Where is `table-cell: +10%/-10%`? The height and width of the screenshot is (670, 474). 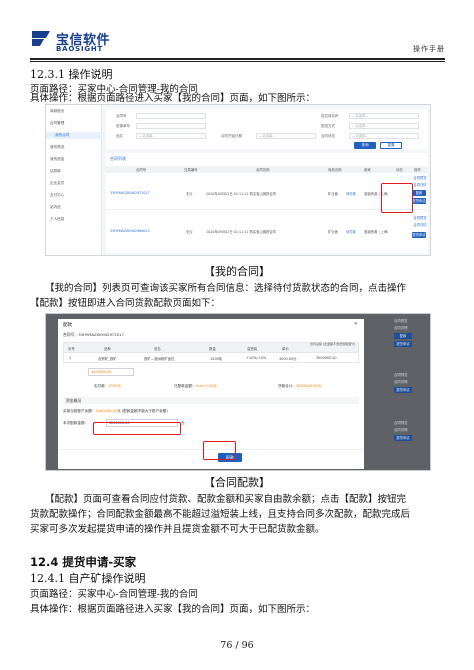
table-cell: +10%/-10% is located at coordinates (256, 358).